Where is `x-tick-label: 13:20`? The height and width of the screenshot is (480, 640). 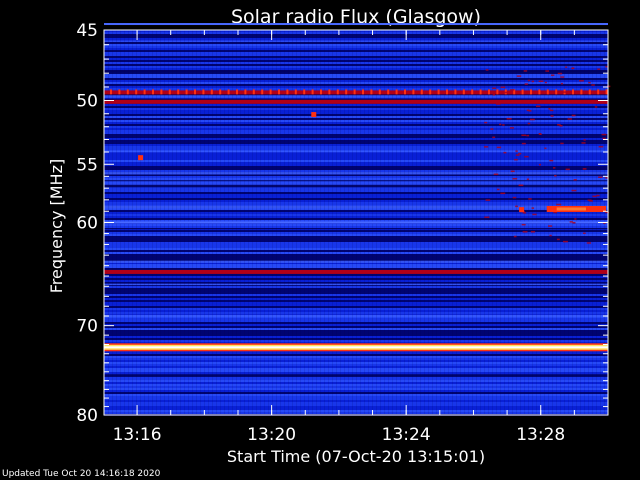
x-tick-label: 13:20 is located at coordinates (271, 435).